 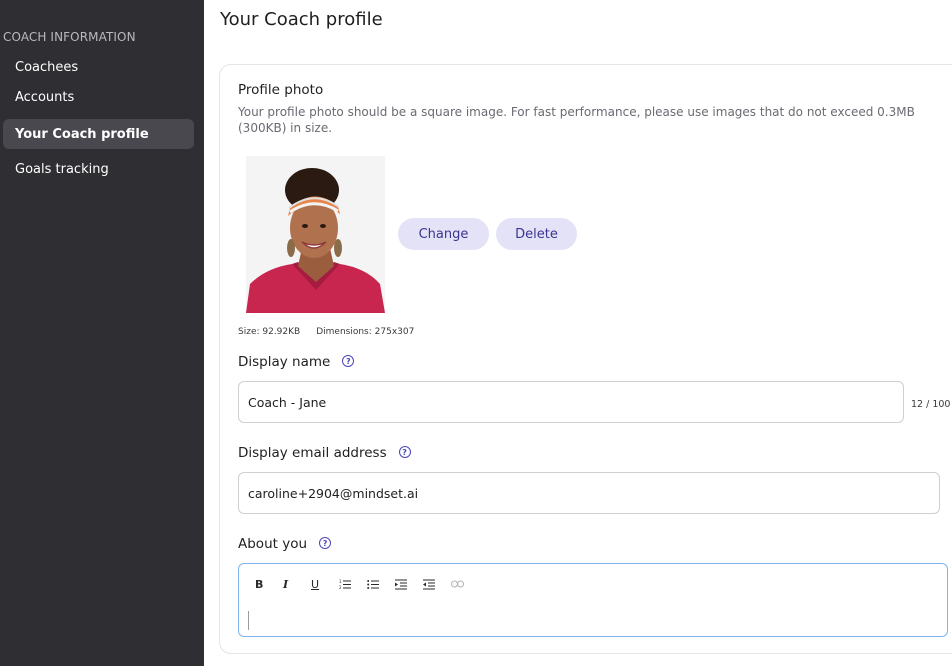 I want to click on sidebar-heading: COACH INFORMATION, so click(x=69, y=37).